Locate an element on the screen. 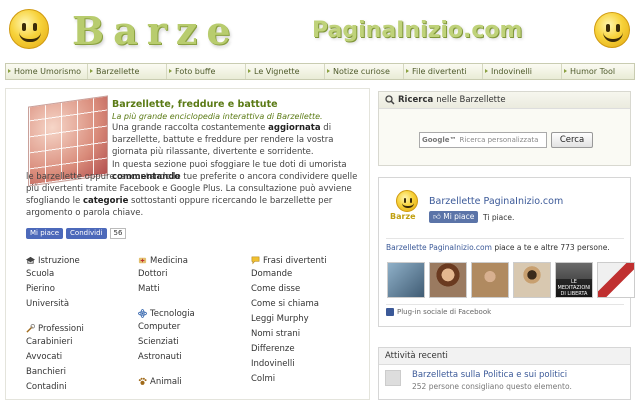 Image resolution: width=640 pixels, height=400 pixels. category-istruzione: Istruzione is located at coordinates (55, 260).